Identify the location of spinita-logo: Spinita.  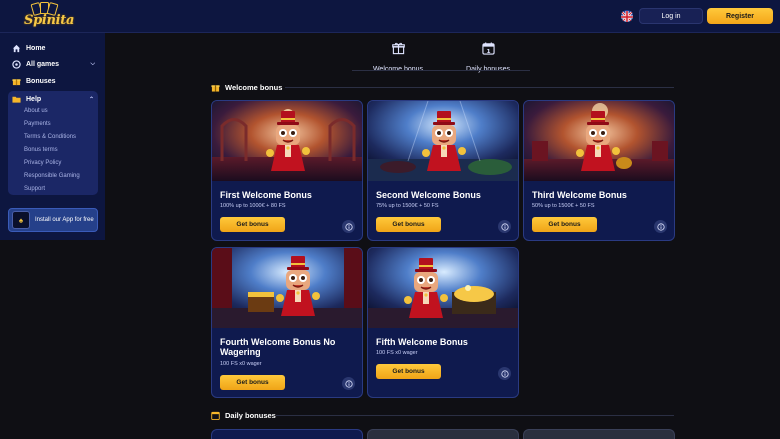
(48, 15).